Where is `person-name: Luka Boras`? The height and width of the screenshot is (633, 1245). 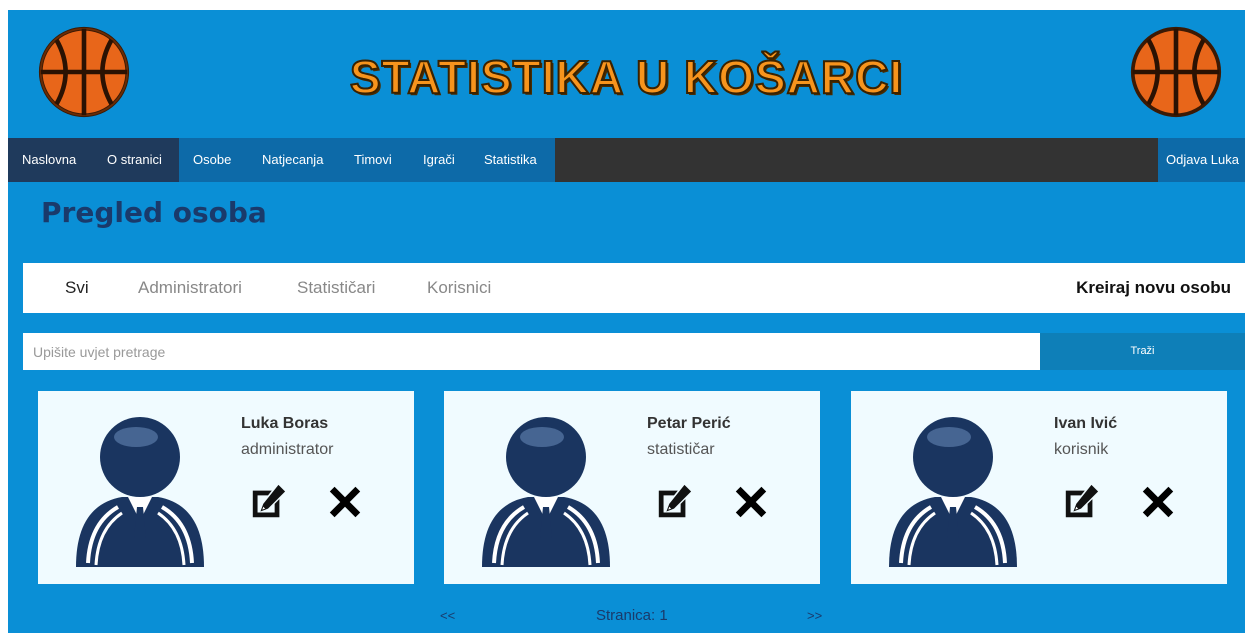
person-name: Luka Boras is located at coordinates (285, 423).